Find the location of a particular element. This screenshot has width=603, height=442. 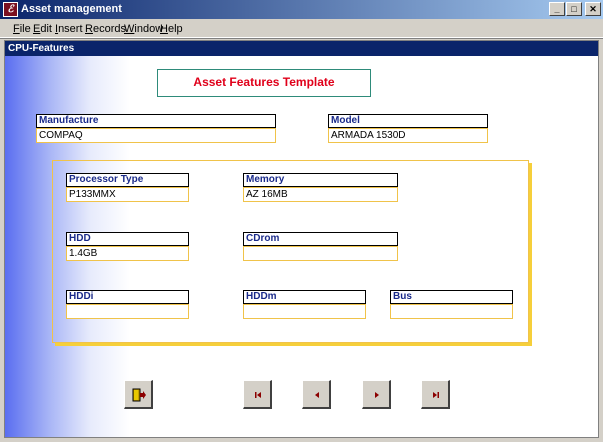

app-title: Asset management is located at coordinates (71, 9).